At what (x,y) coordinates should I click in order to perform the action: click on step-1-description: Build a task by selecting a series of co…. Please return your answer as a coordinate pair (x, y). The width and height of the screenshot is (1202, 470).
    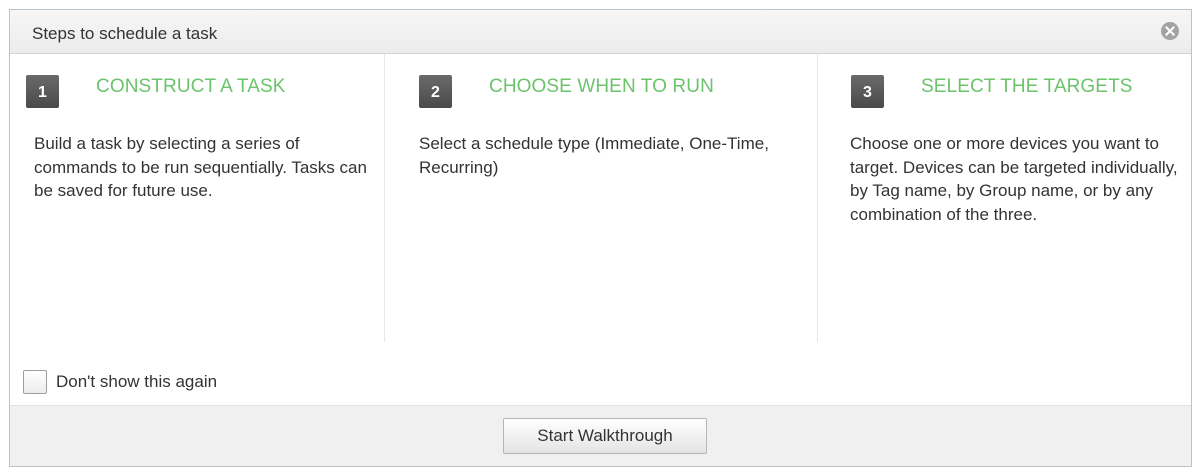
    Looking at the image, I should click on (200, 167).